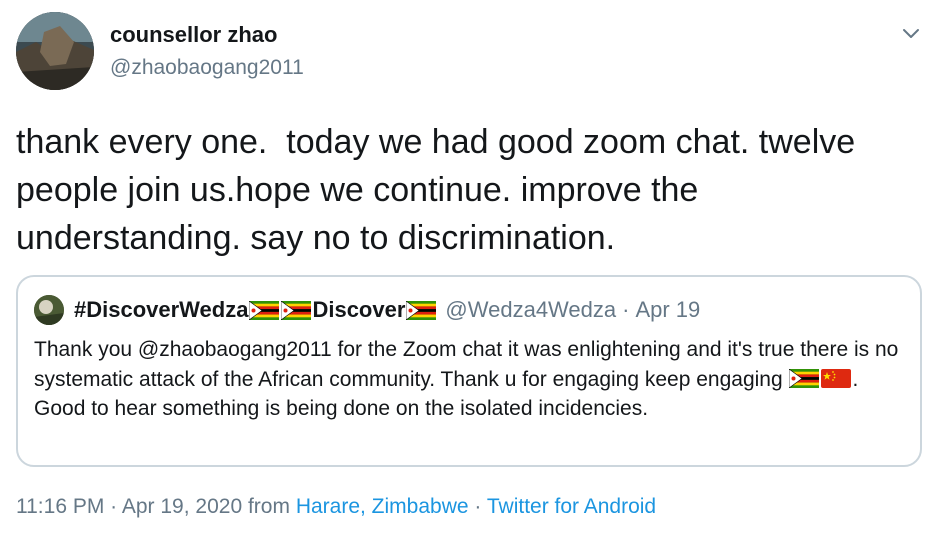 This screenshot has height=534, width=944. I want to click on quoted-author-handle: @Wedza4Wedza, so click(531, 309).